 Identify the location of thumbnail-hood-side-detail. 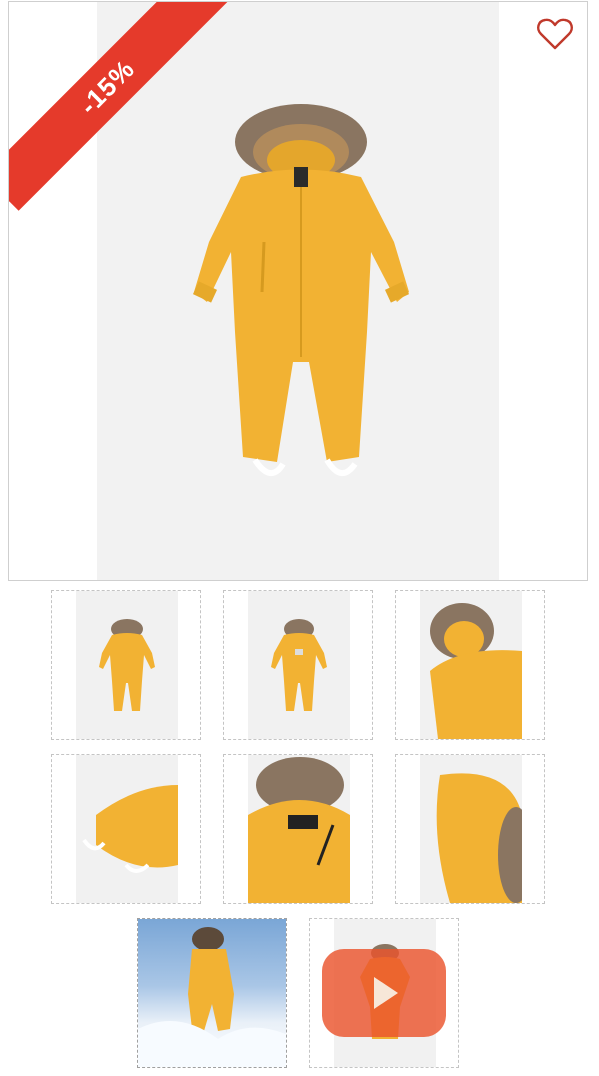
(470, 829).